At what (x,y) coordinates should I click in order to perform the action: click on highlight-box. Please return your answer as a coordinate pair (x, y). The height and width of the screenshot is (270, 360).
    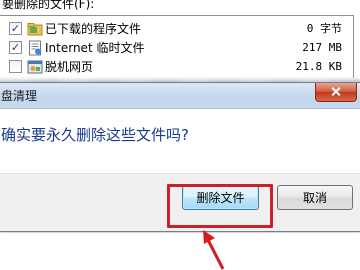
    Looking at the image, I should click on (220, 206).